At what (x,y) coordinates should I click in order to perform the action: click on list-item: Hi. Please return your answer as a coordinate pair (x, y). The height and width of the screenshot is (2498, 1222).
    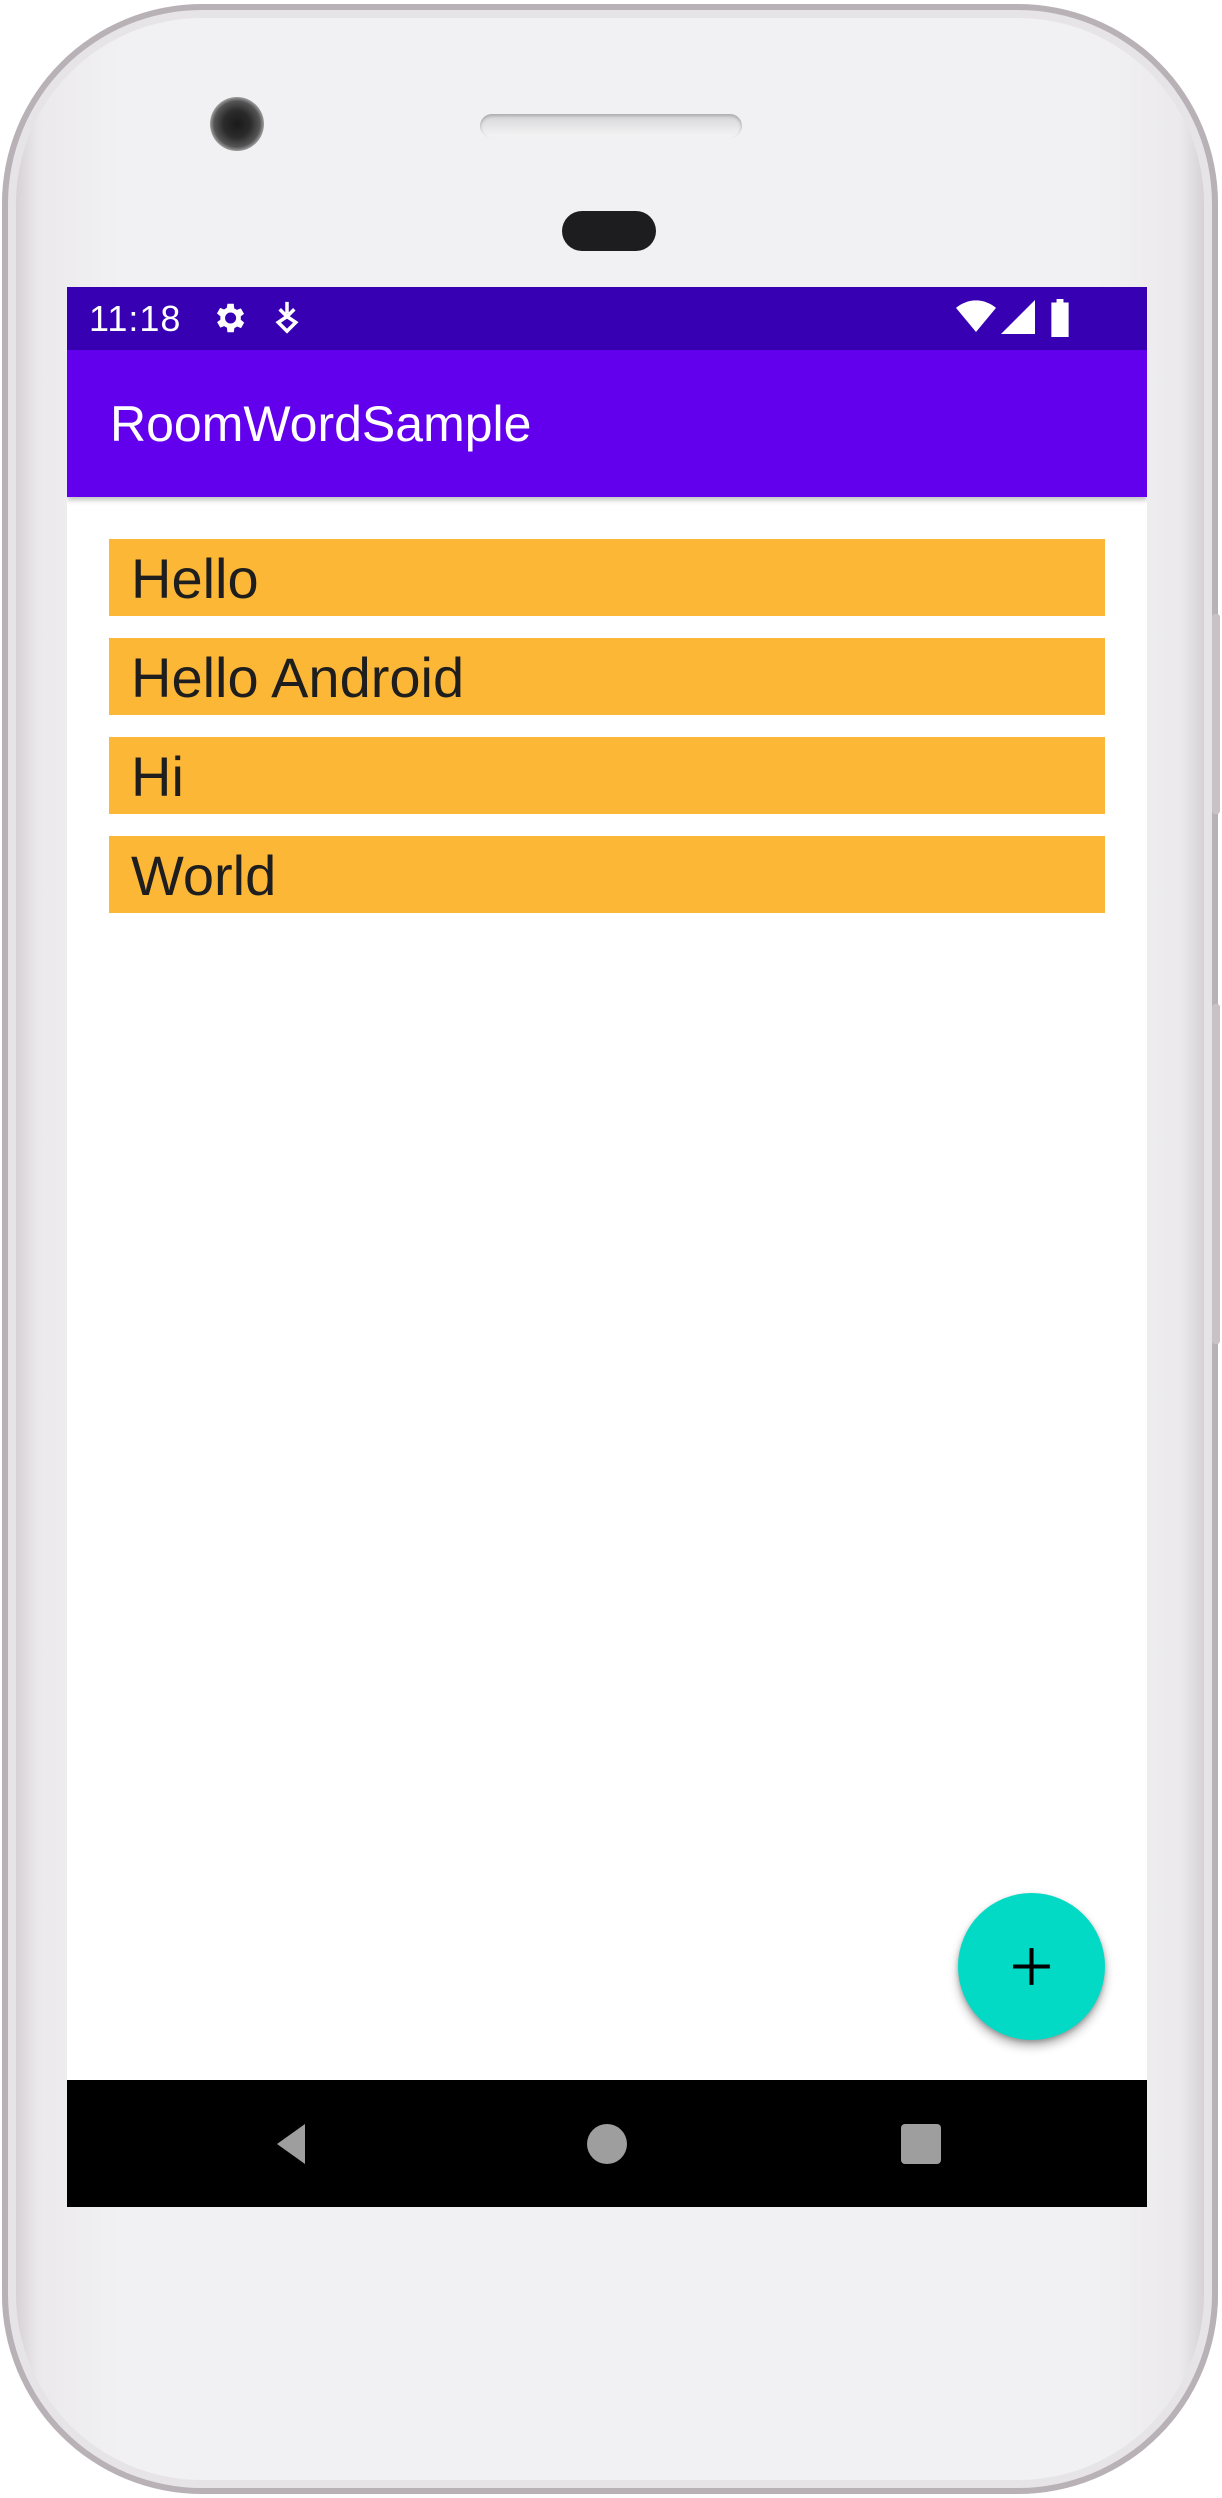
    Looking at the image, I should click on (607, 775).